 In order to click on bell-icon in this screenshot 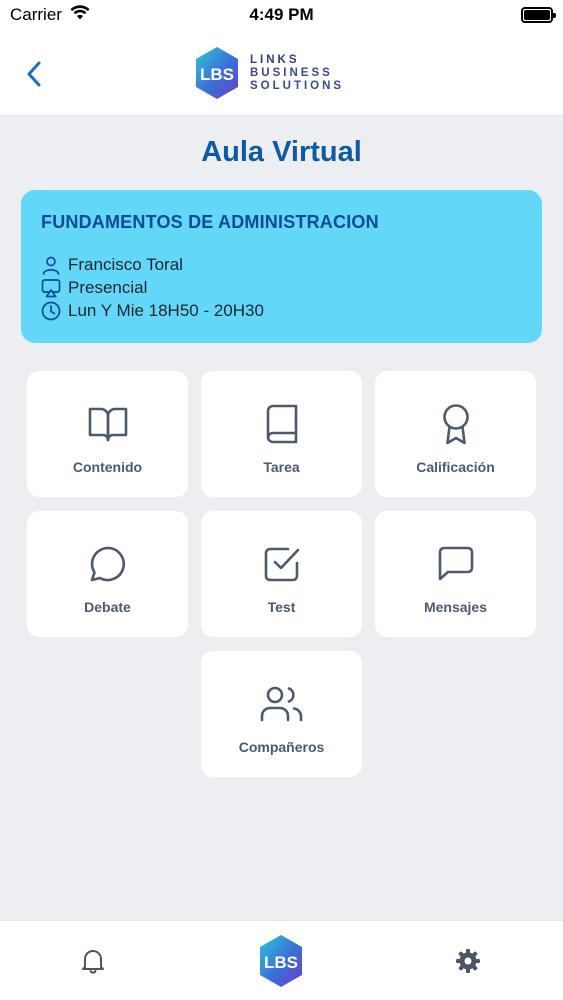, I will do `click(93, 962)`.